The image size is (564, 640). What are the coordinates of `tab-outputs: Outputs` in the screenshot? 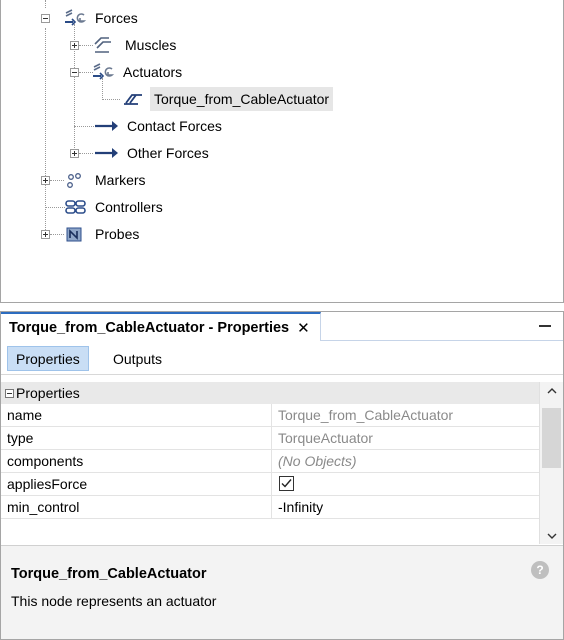 It's located at (137, 358).